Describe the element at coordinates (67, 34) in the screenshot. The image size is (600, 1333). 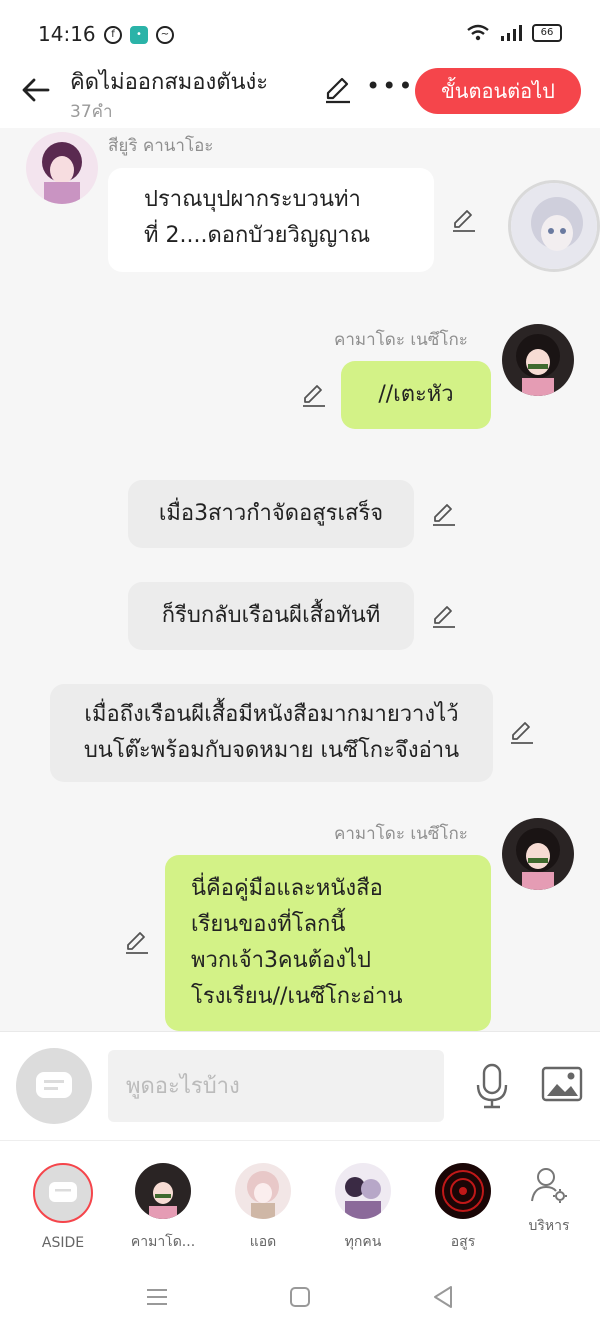
I see `status-time: 14:16` at that location.